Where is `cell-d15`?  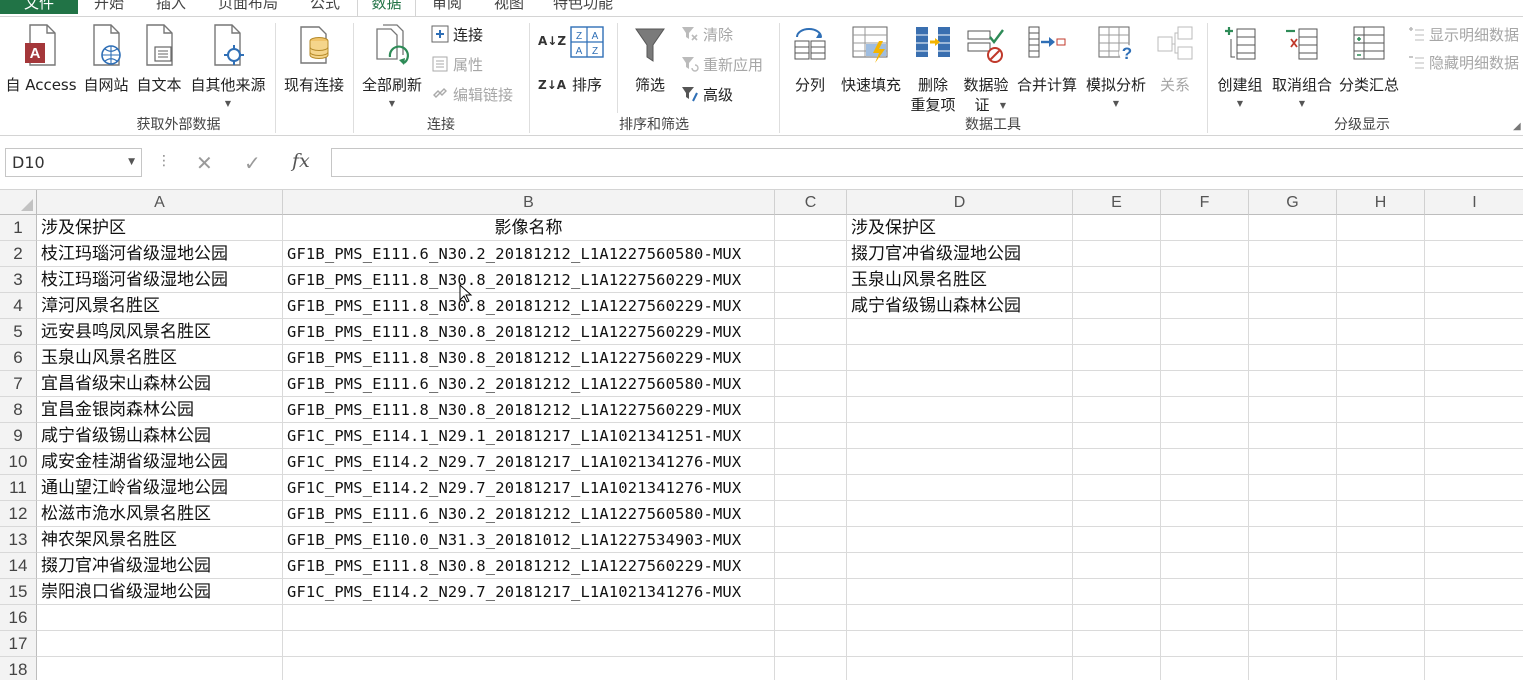
cell-d15 is located at coordinates (960, 592).